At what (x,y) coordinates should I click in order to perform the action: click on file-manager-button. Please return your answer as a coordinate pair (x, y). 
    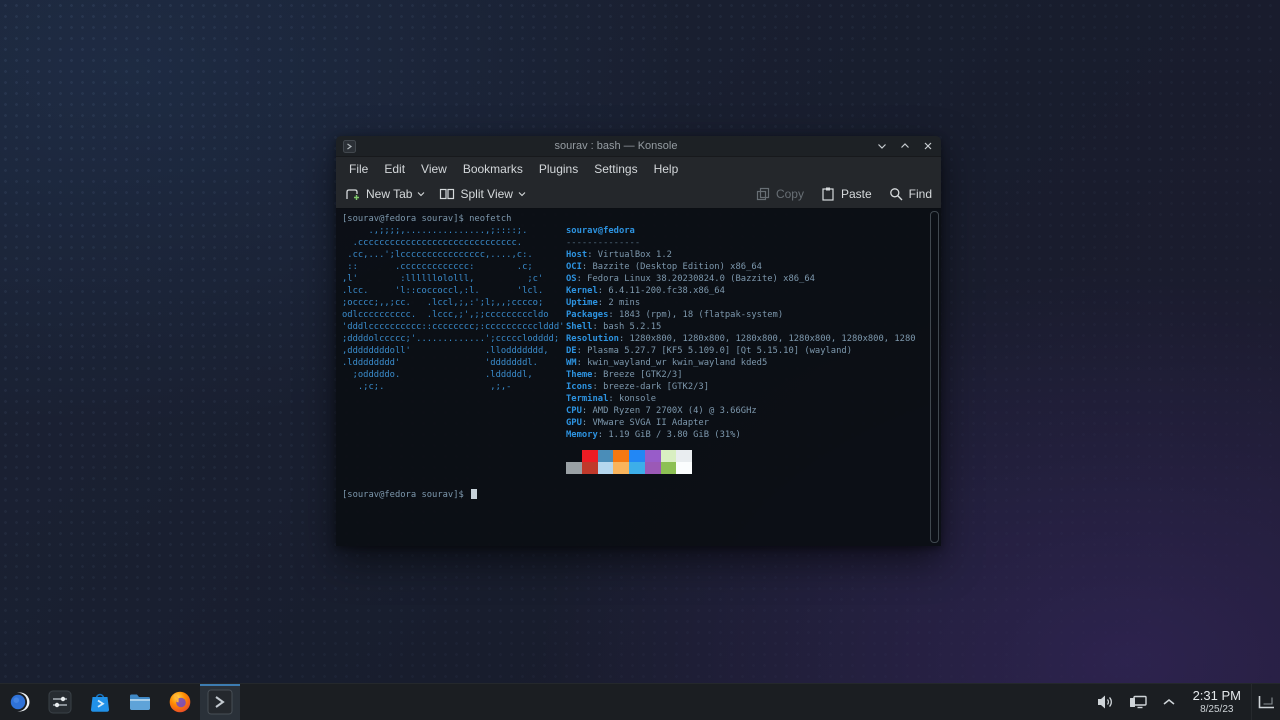
    Looking at the image, I should click on (140, 702).